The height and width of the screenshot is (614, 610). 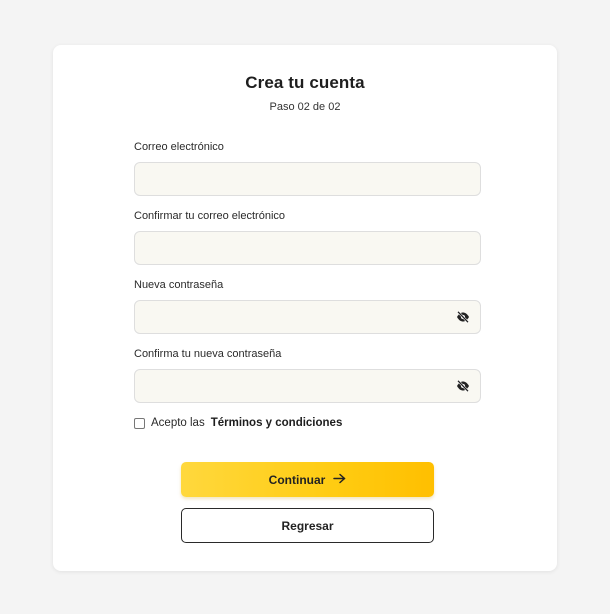 I want to click on email-input, so click(x=307, y=179).